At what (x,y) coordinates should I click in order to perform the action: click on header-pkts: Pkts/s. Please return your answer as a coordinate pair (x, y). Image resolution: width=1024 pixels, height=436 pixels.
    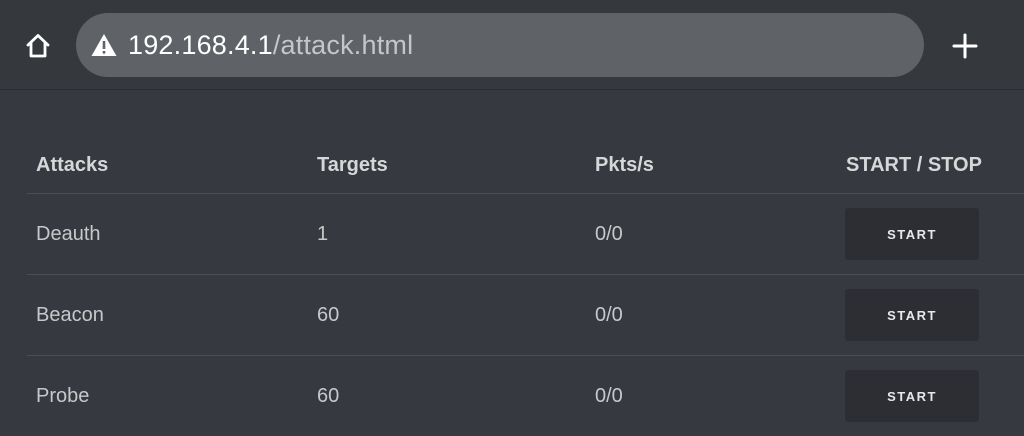
    Looking at the image, I should click on (711, 166).